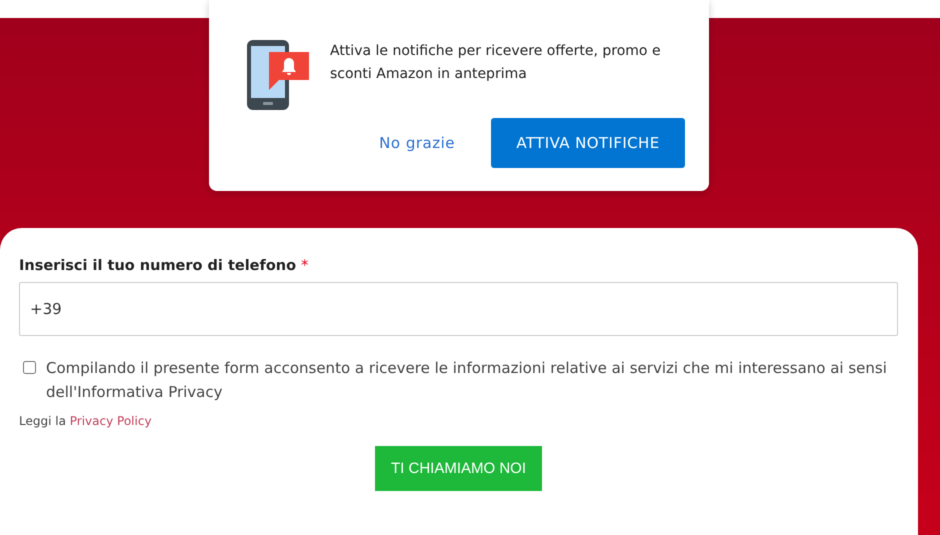  I want to click on enable-notifications-button: ATTIVA NOTIFICHE, so click(588, 143).